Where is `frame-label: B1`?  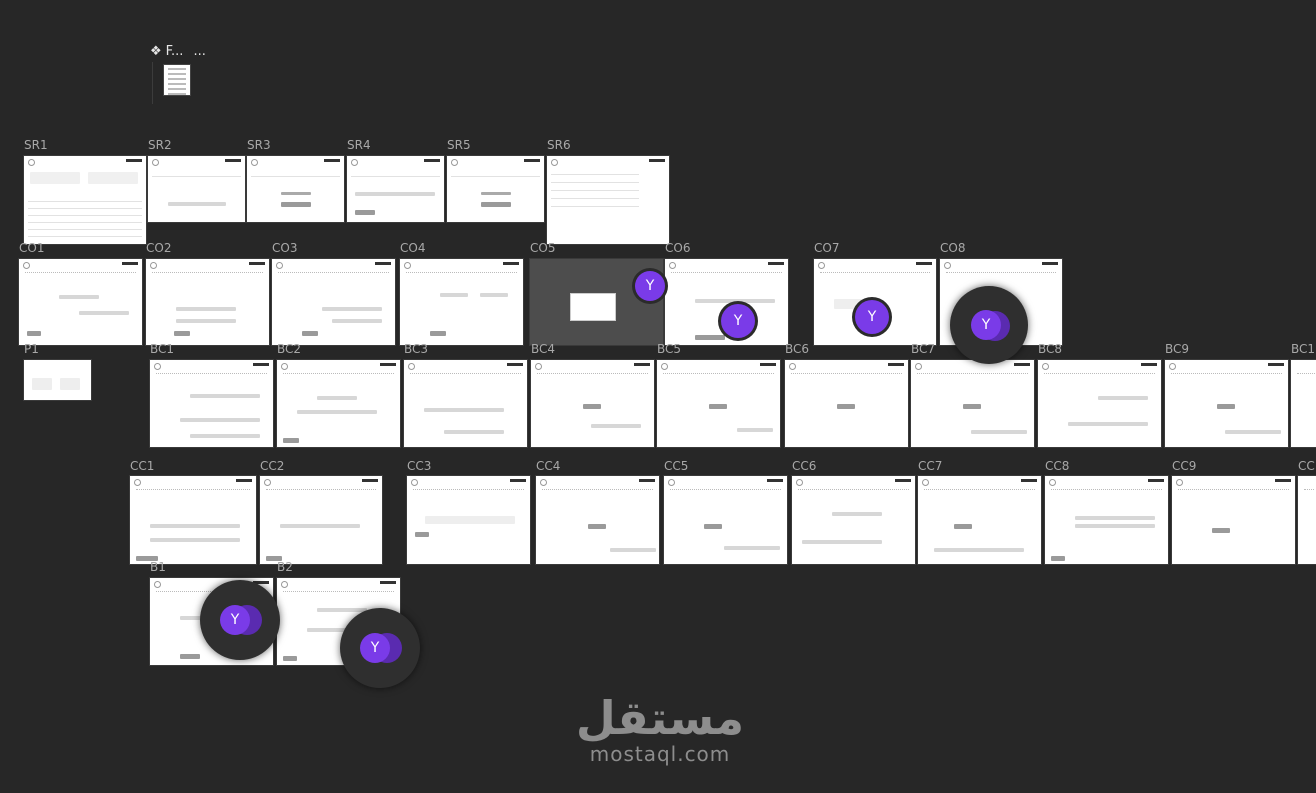 frame-label: B1 is located at coordinates (158, 567).